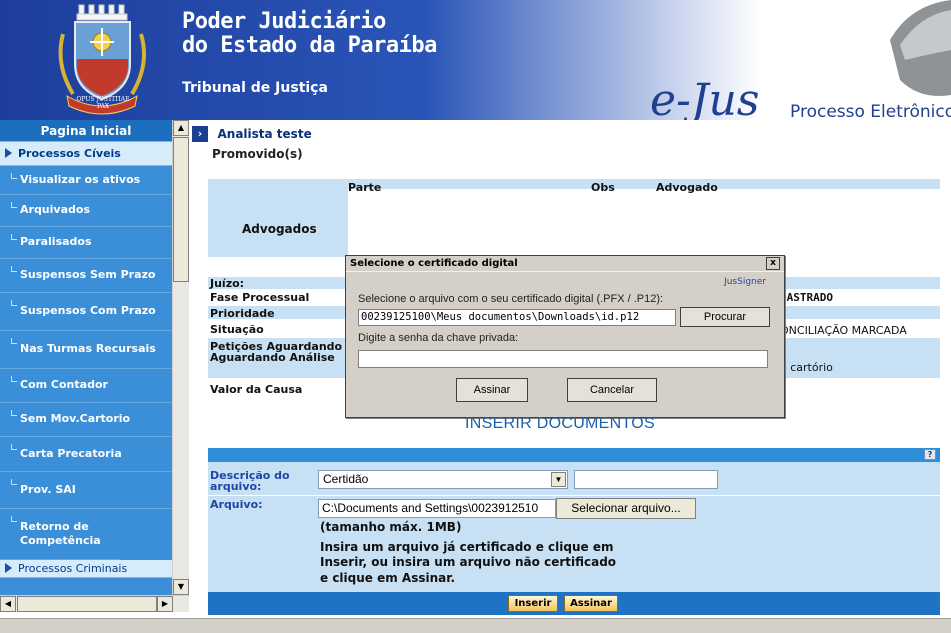  What do you see at coordinates (563, 359) in the screenshot?
I see `password-field` at bounding box center [563, 359].